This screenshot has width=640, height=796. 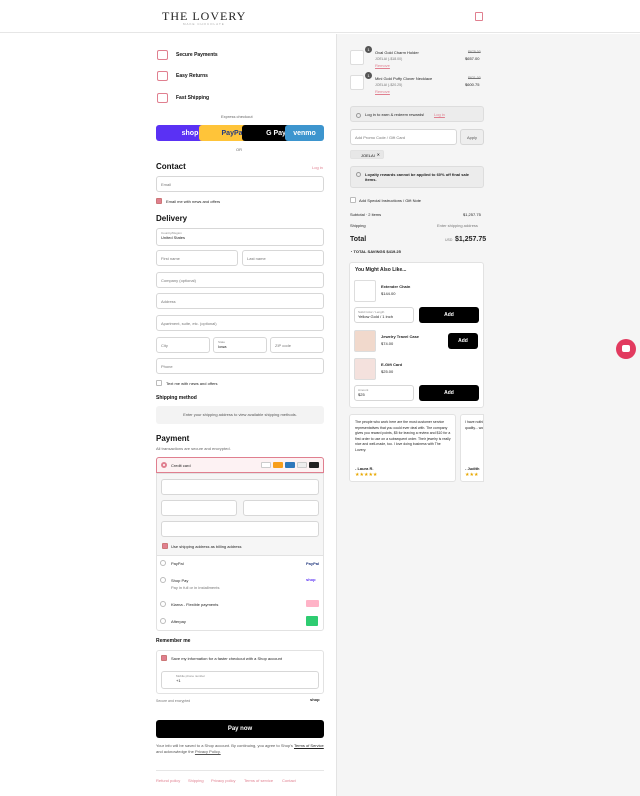 What do you see at coordinates (358, 225) in the screenshot?
I see `shipping-label: Shipping` at bounding box center [358, 225].